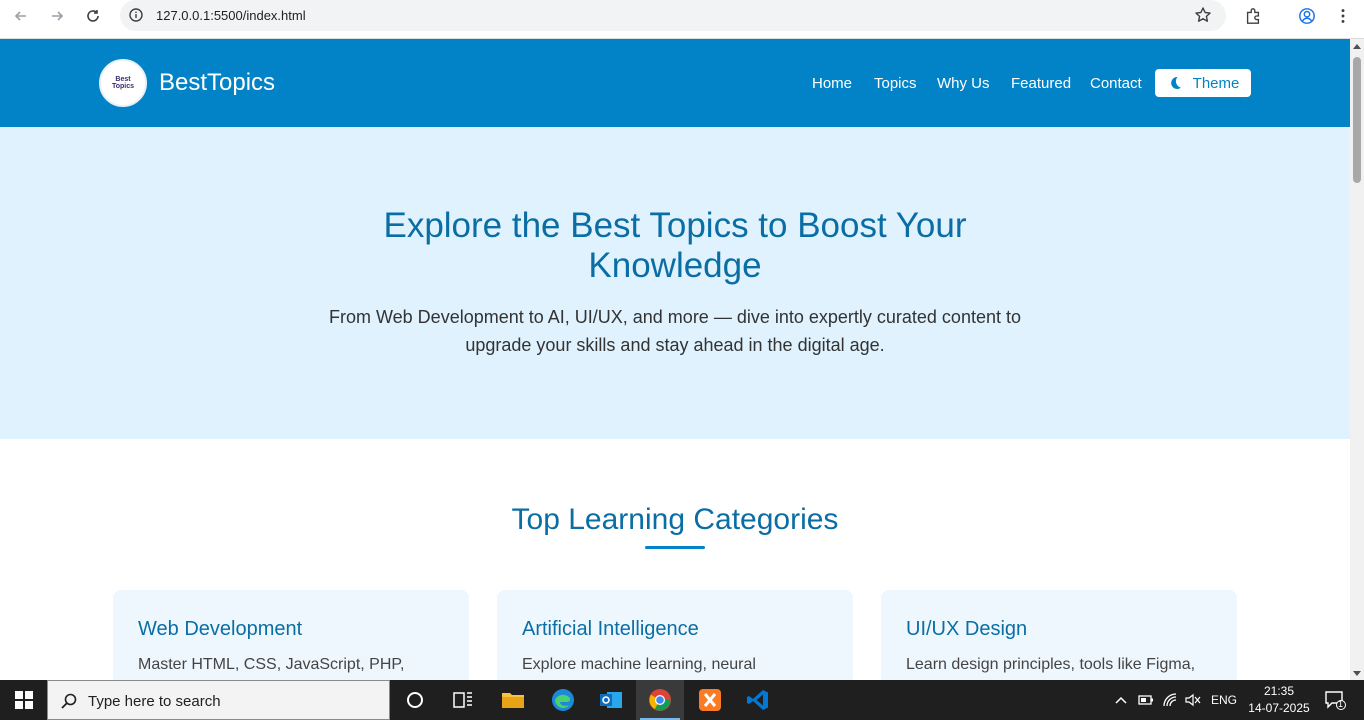  What do you see at coordinates (1041, 83) in the screenshot?
I see `nav-link-featured: Featured` at bounding box center [1041, 83].